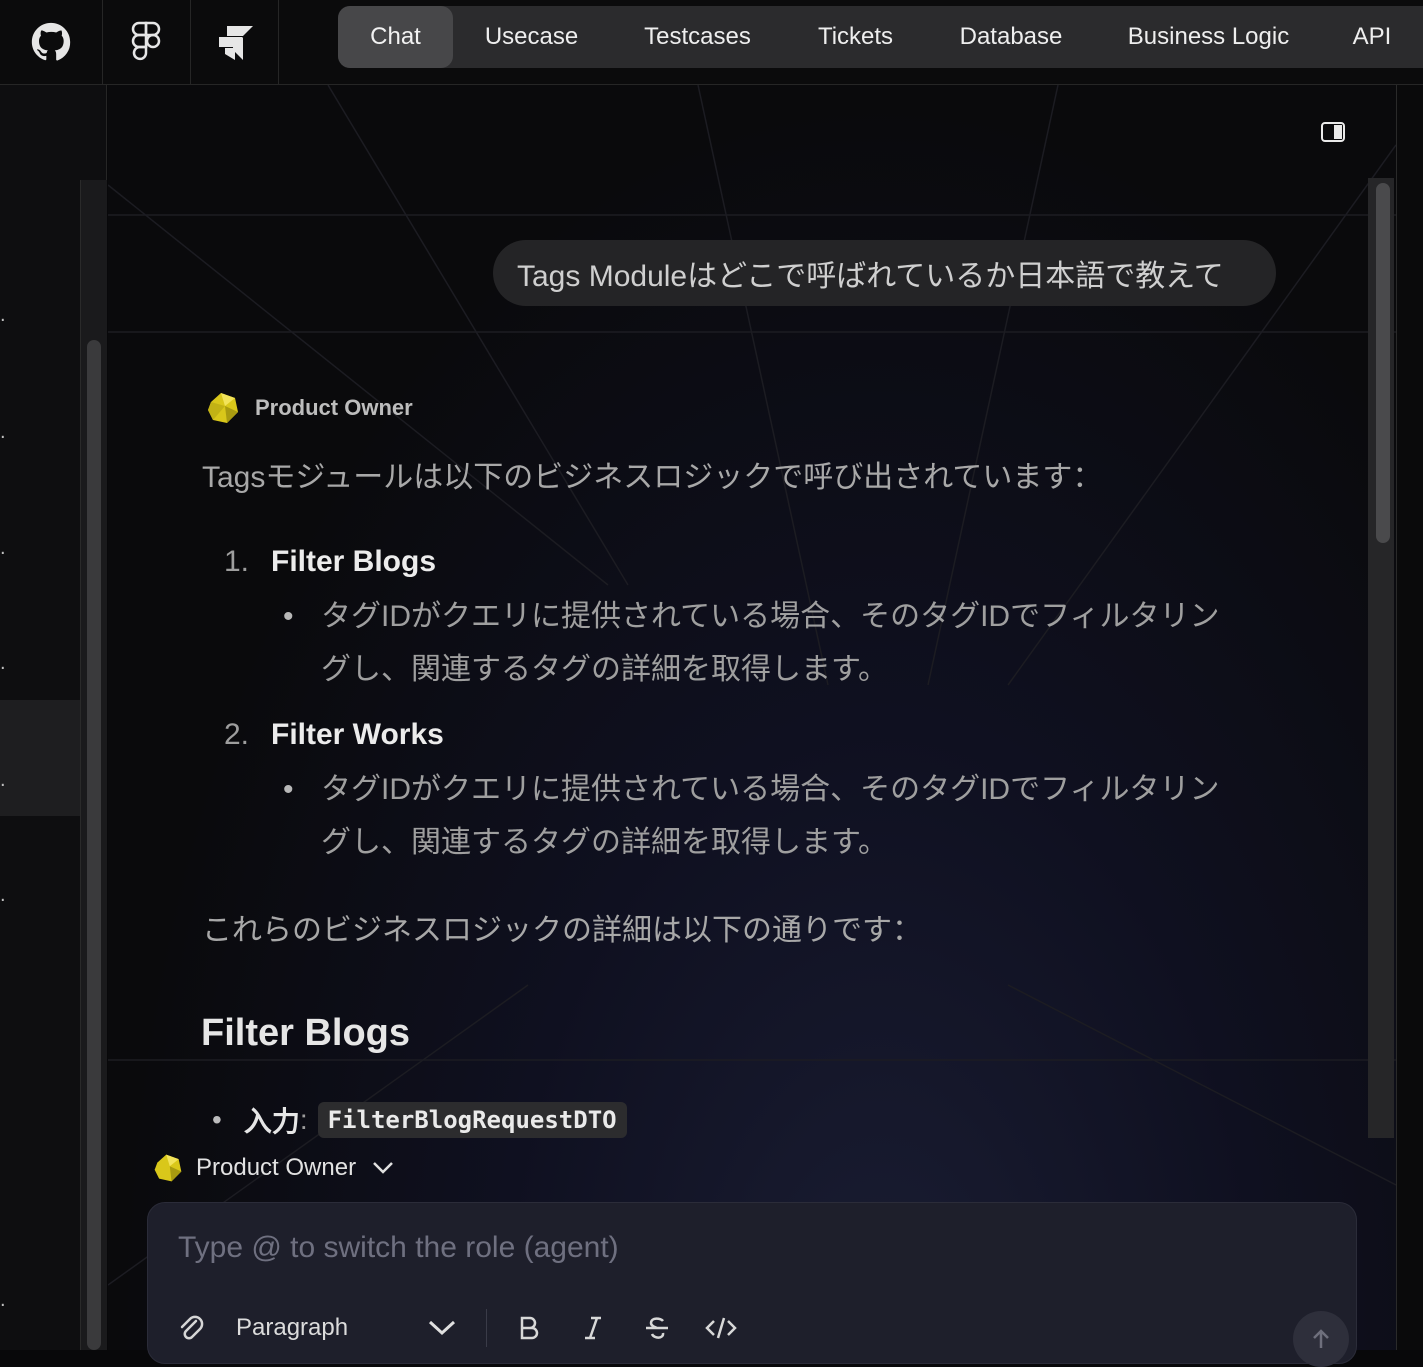 The height and width of the screenshot is (1367, 1423). Describe the element at coordinates (1383, 363) in the screenshot. I see `chat-scrollbar-thumb` at that location.